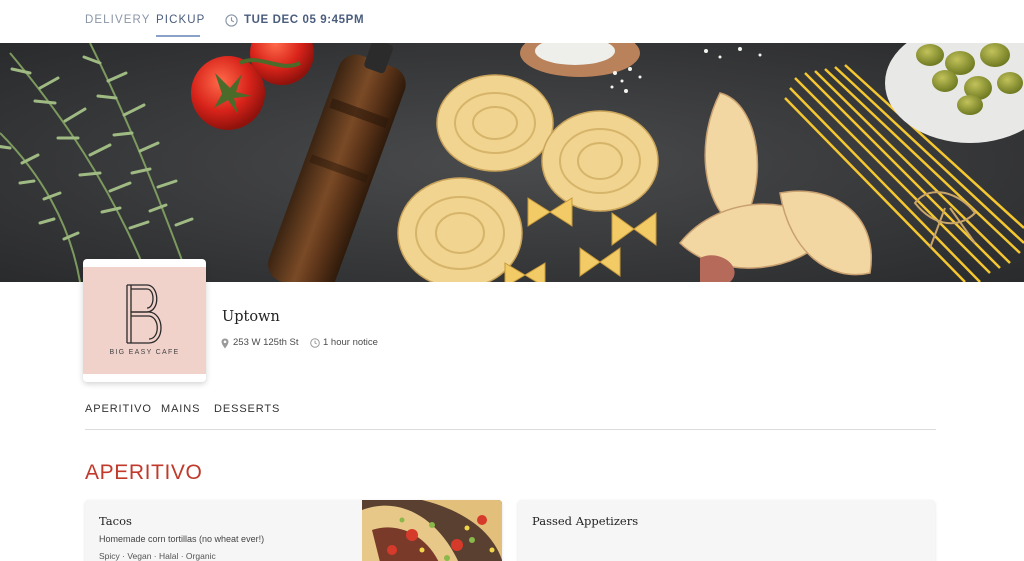 This screenshot has height=561, width=1024. What do you see at coordinates (117, 20) in the screenshot?
I see `tab-delivery: DELIVERY` at bounding box center [117, 20].